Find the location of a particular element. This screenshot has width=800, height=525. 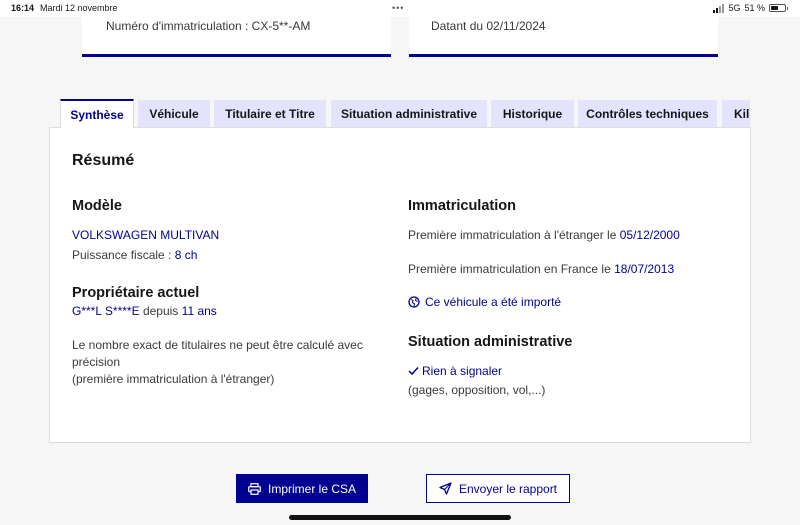

battery-icon is located at coordinates (778, 8).